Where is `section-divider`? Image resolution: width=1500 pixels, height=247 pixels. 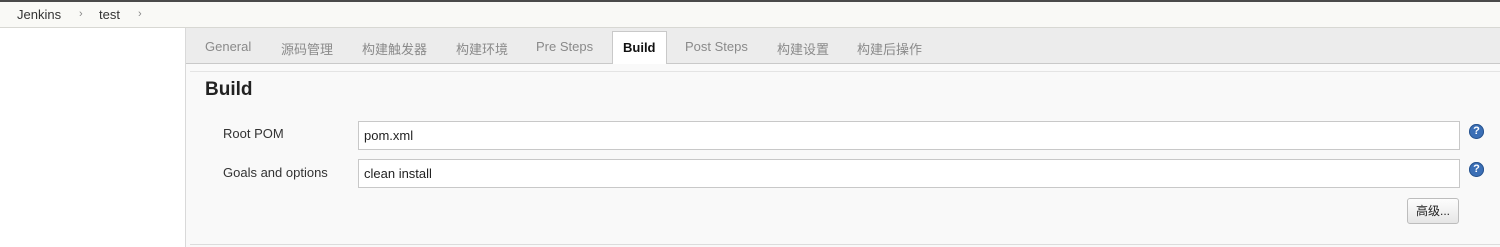
section-divider is located at coordinates (845, 71).